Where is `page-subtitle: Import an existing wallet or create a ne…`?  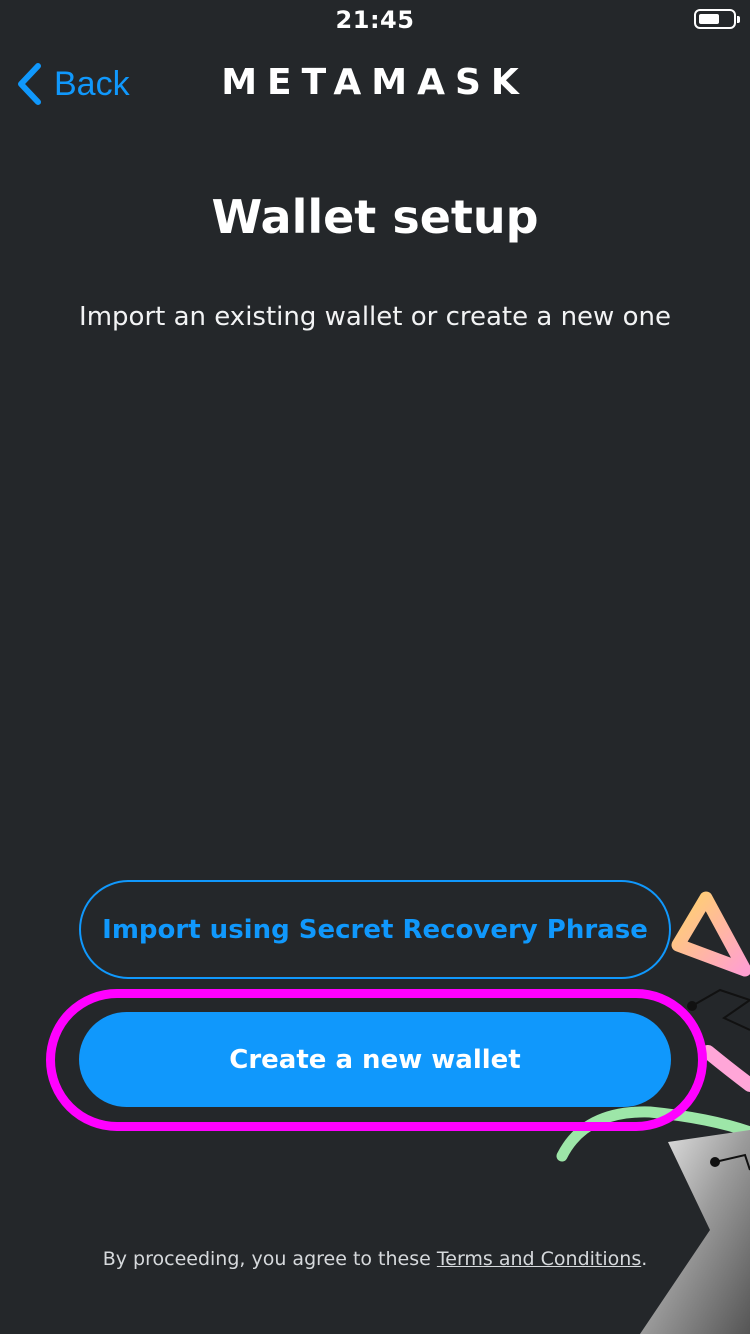 page-subtitle: Import an existing wallet or create a ne… is located at coordinates (375, 317).